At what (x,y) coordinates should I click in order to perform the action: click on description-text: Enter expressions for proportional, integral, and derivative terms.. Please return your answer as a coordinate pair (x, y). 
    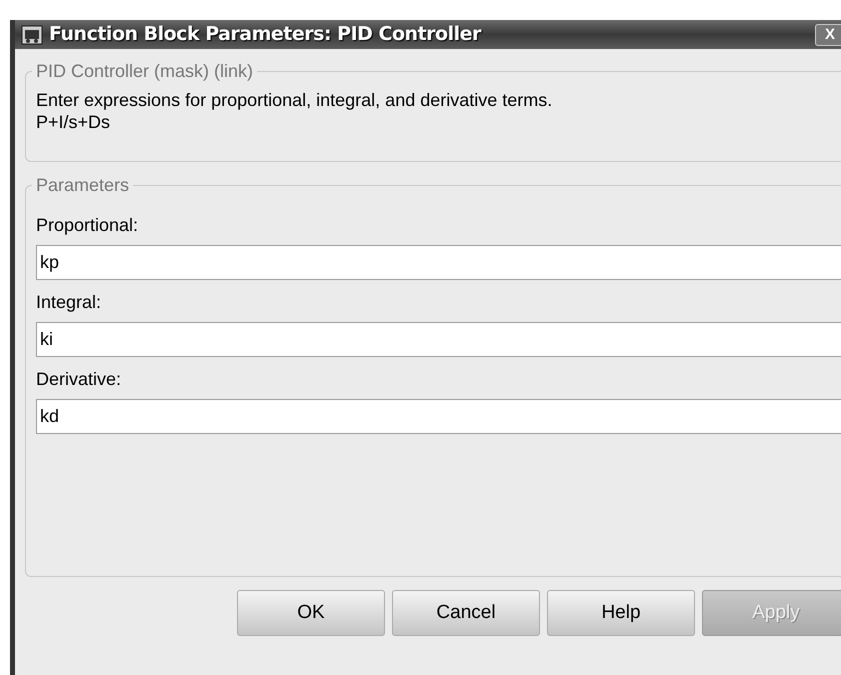
    Looking at the image, I should click on (295, 100).